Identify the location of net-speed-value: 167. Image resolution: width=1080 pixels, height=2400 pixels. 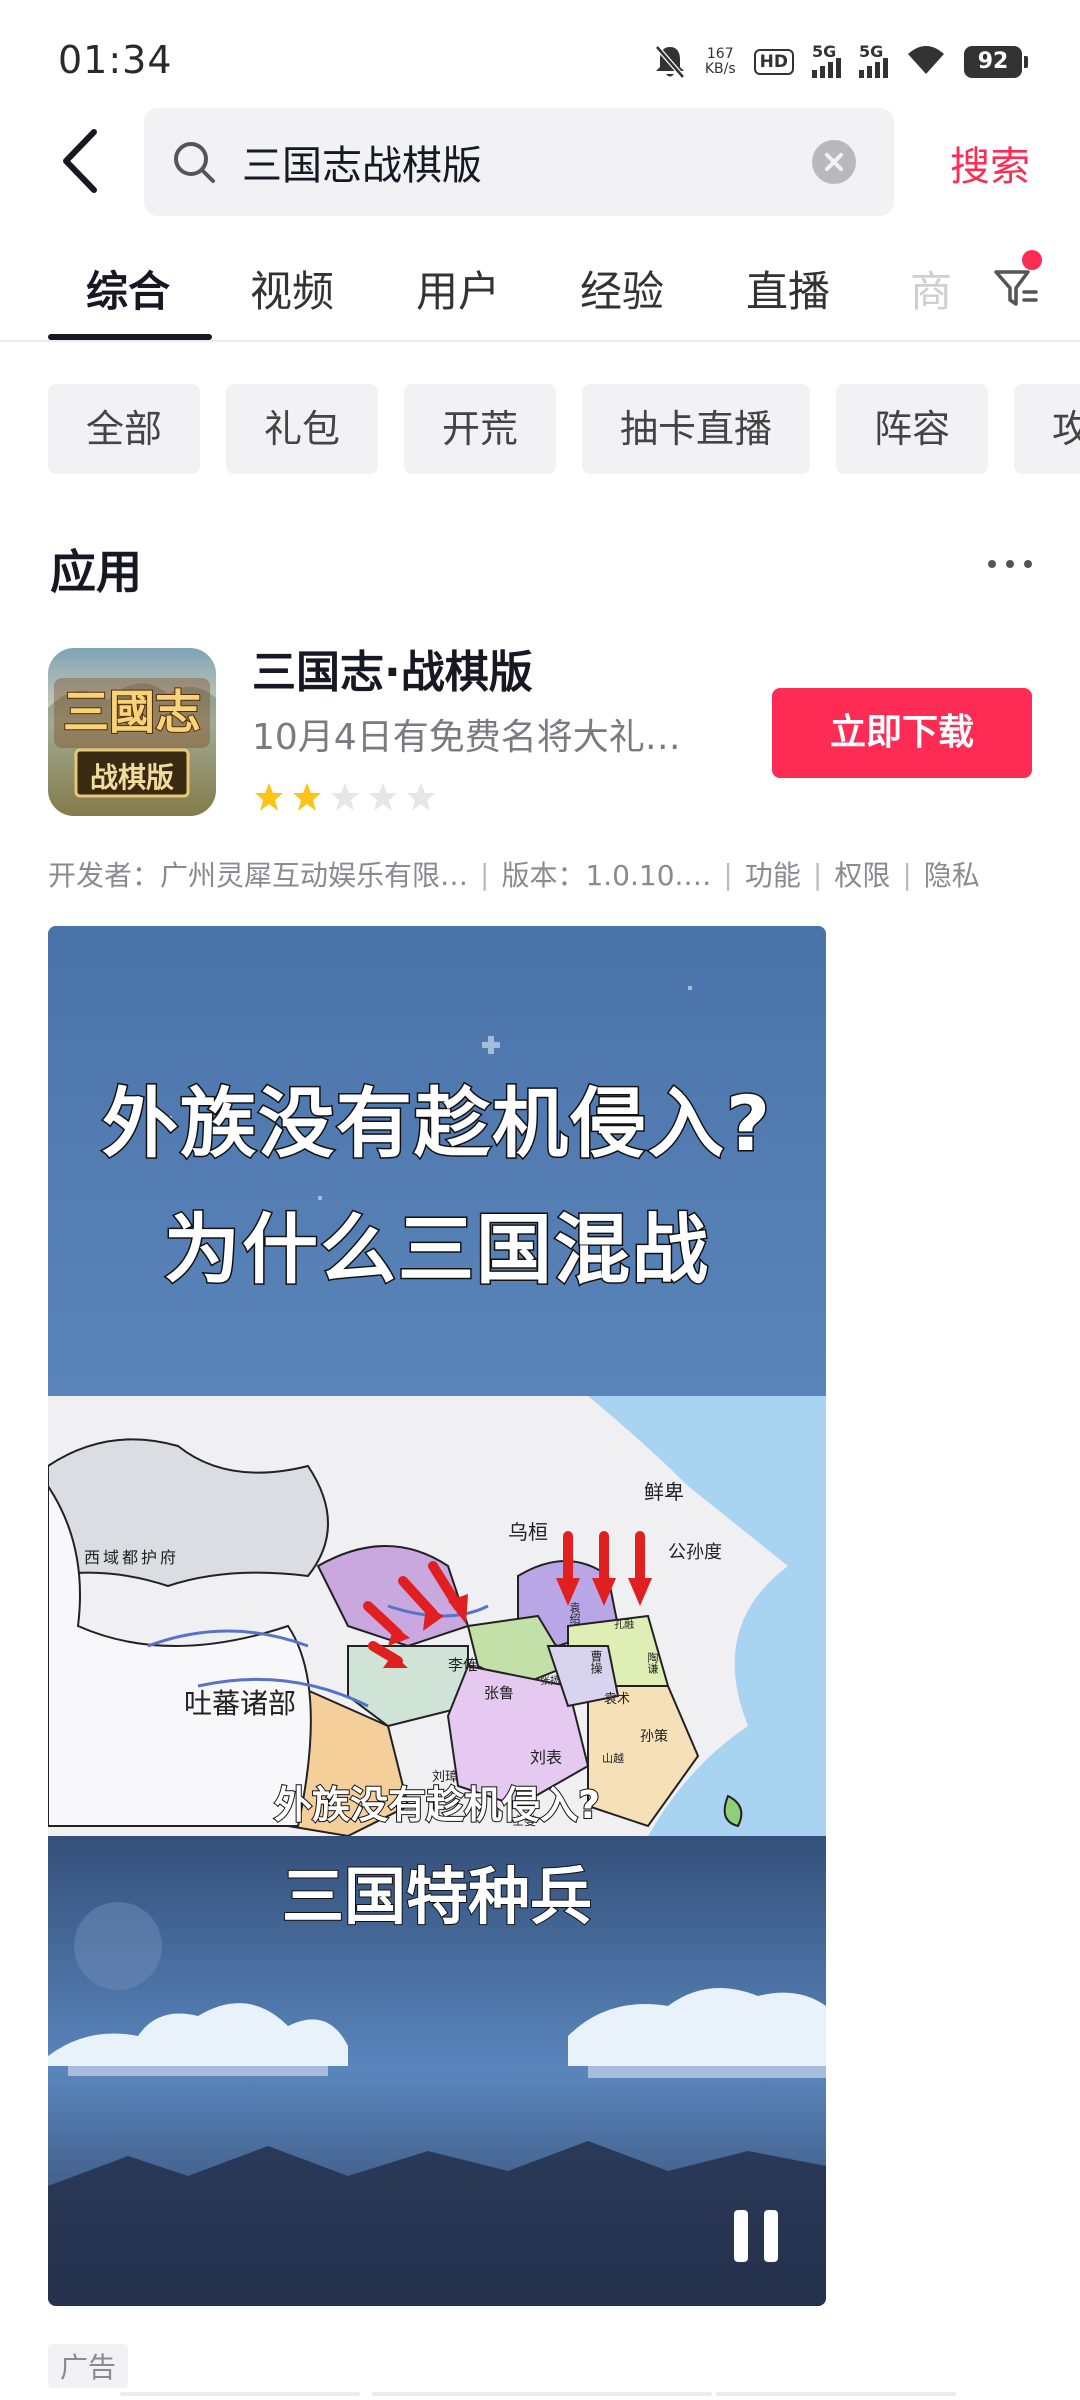
(720, 54).